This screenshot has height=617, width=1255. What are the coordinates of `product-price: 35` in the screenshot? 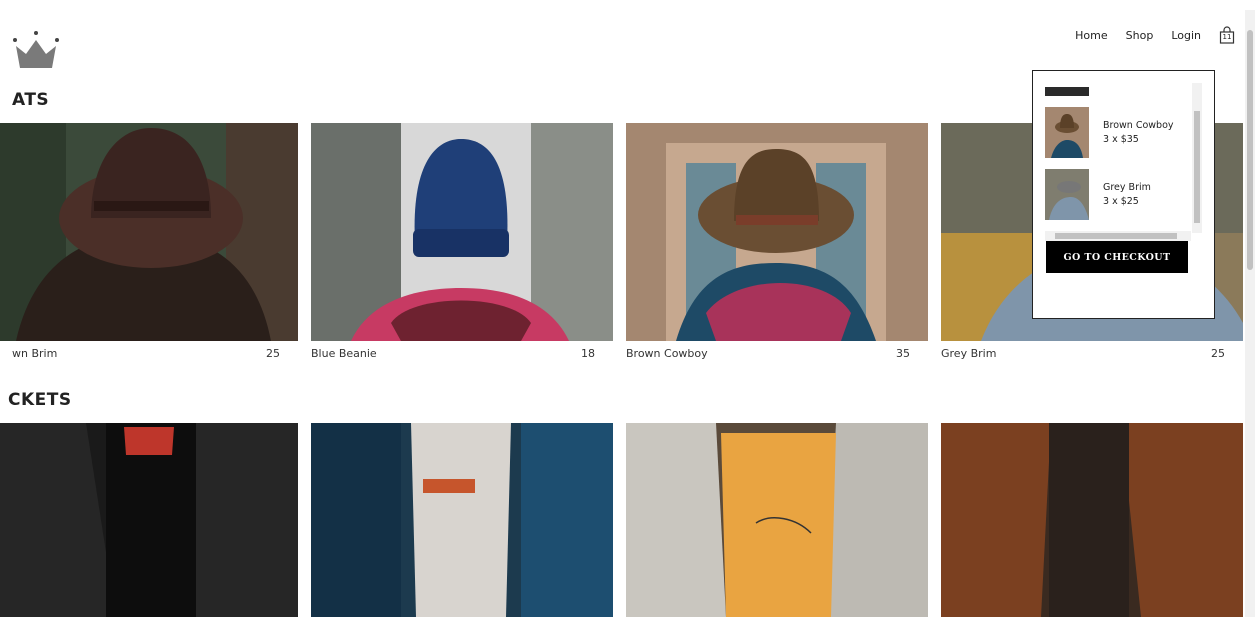 It's located at (903, 353).